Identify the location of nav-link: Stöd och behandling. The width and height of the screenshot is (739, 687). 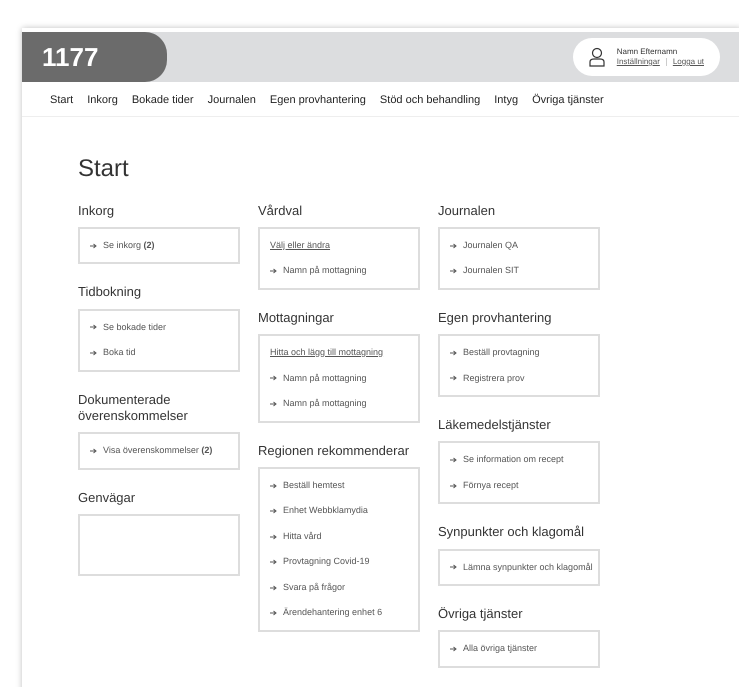
(430, 100).